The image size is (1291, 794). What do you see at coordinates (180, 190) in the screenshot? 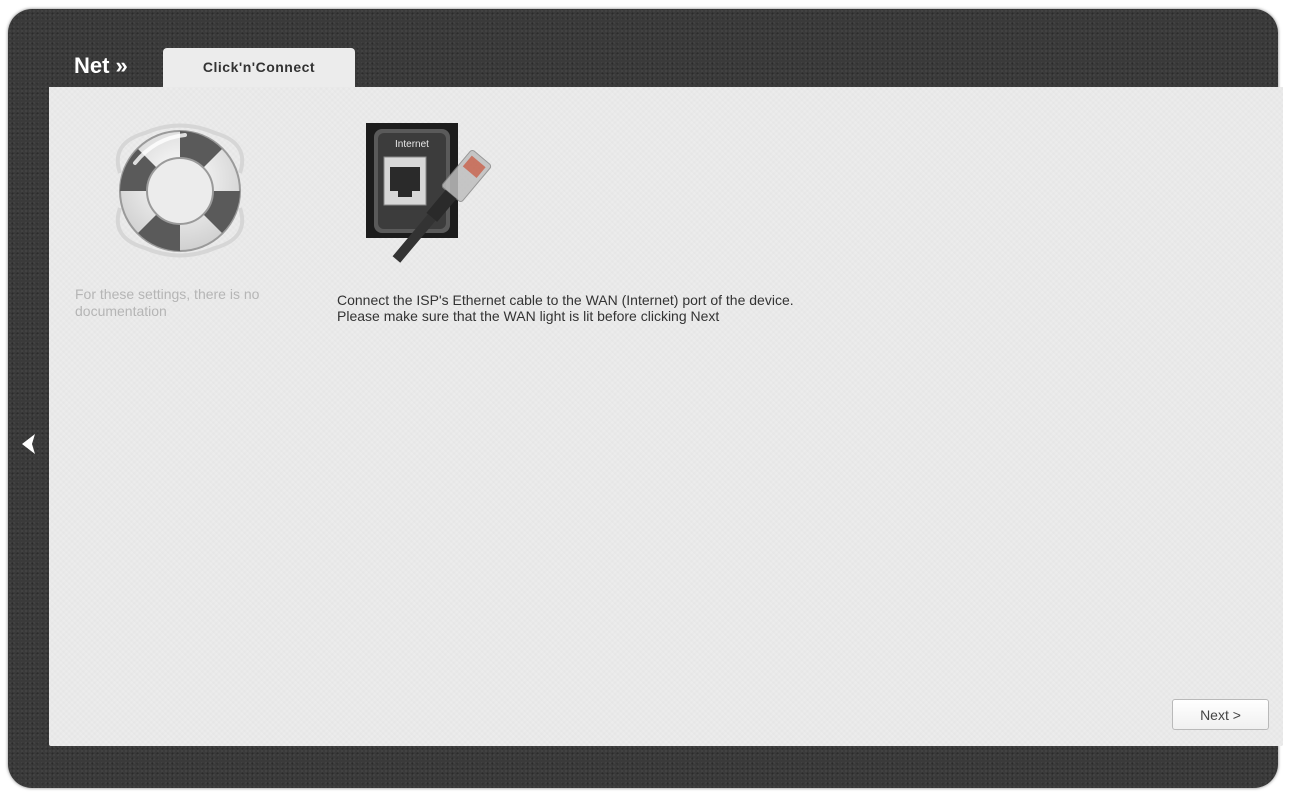
I see `lifebuoy-icon` at bounding box center [180, 190].